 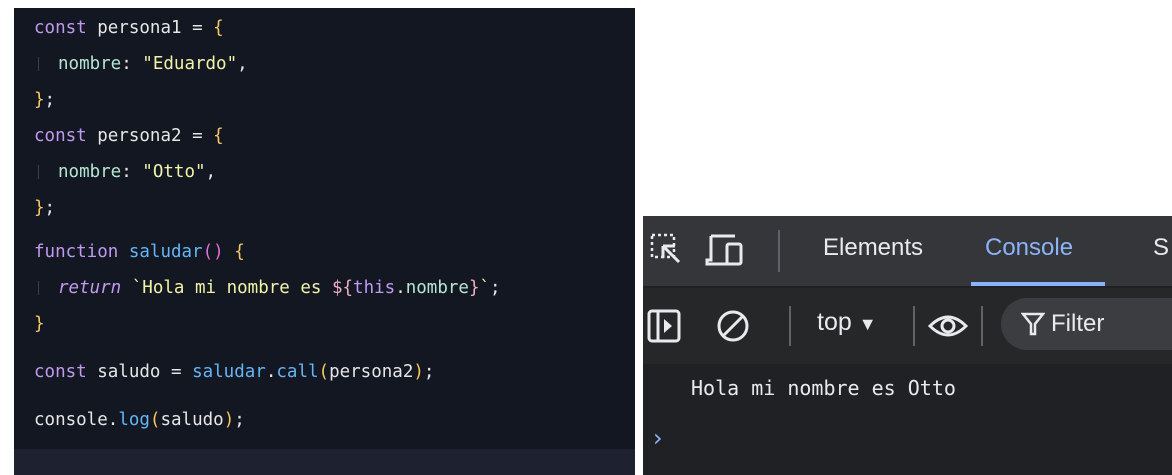 I want to click on code-line-7: function saludar() {, so click(x=139, y=252).